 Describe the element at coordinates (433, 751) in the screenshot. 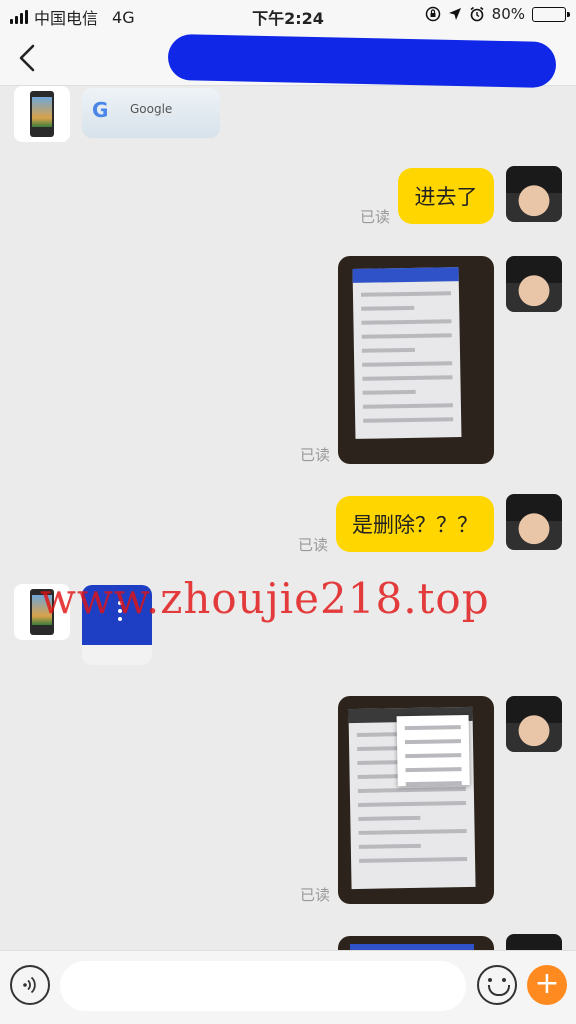

I see `photo-popup-menu` at that location.